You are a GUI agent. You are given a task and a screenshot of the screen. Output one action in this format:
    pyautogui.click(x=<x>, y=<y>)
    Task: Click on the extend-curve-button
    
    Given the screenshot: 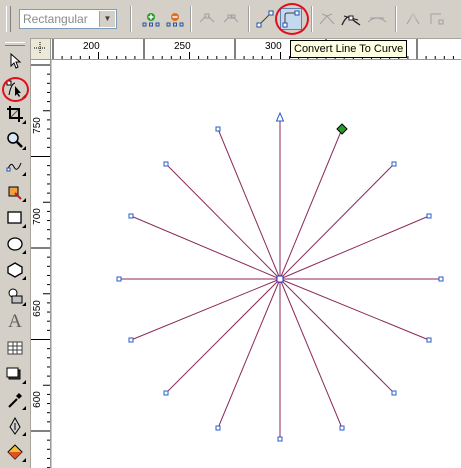 What is the action you would take?
    pyautogui.click(x=437, y=19)
    